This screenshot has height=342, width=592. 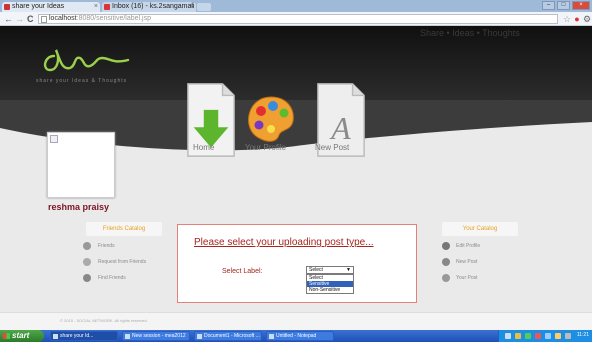 I want to click on network-icon, so click(x=508, y=336).